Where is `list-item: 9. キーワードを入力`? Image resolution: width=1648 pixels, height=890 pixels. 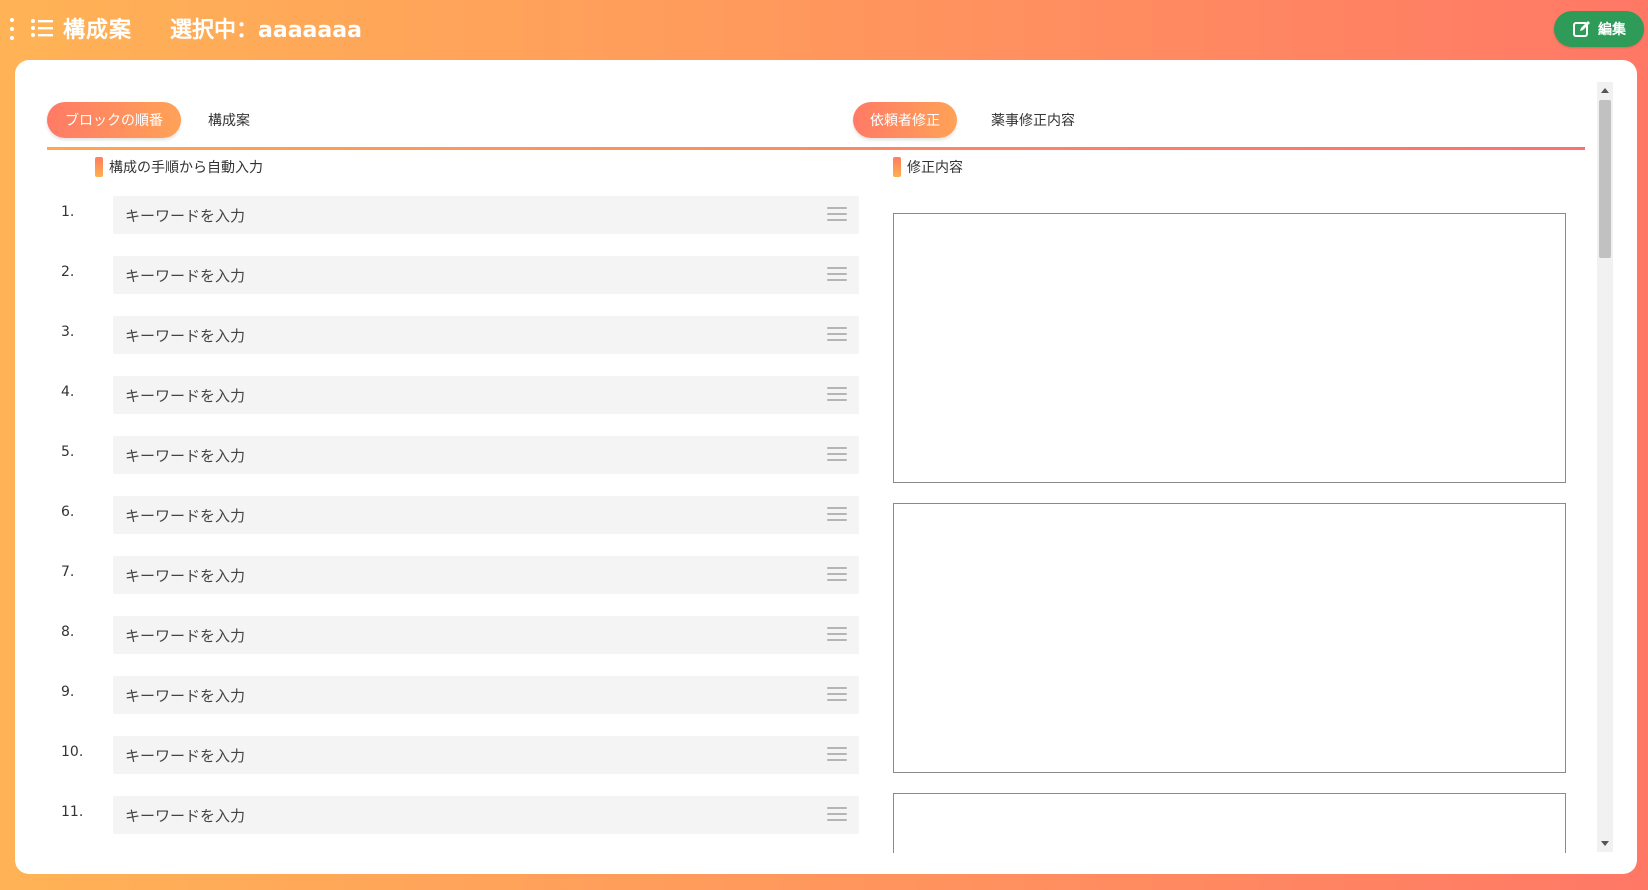 list-item: 9. キーワードを入力 is located at coordinates (461, 695).